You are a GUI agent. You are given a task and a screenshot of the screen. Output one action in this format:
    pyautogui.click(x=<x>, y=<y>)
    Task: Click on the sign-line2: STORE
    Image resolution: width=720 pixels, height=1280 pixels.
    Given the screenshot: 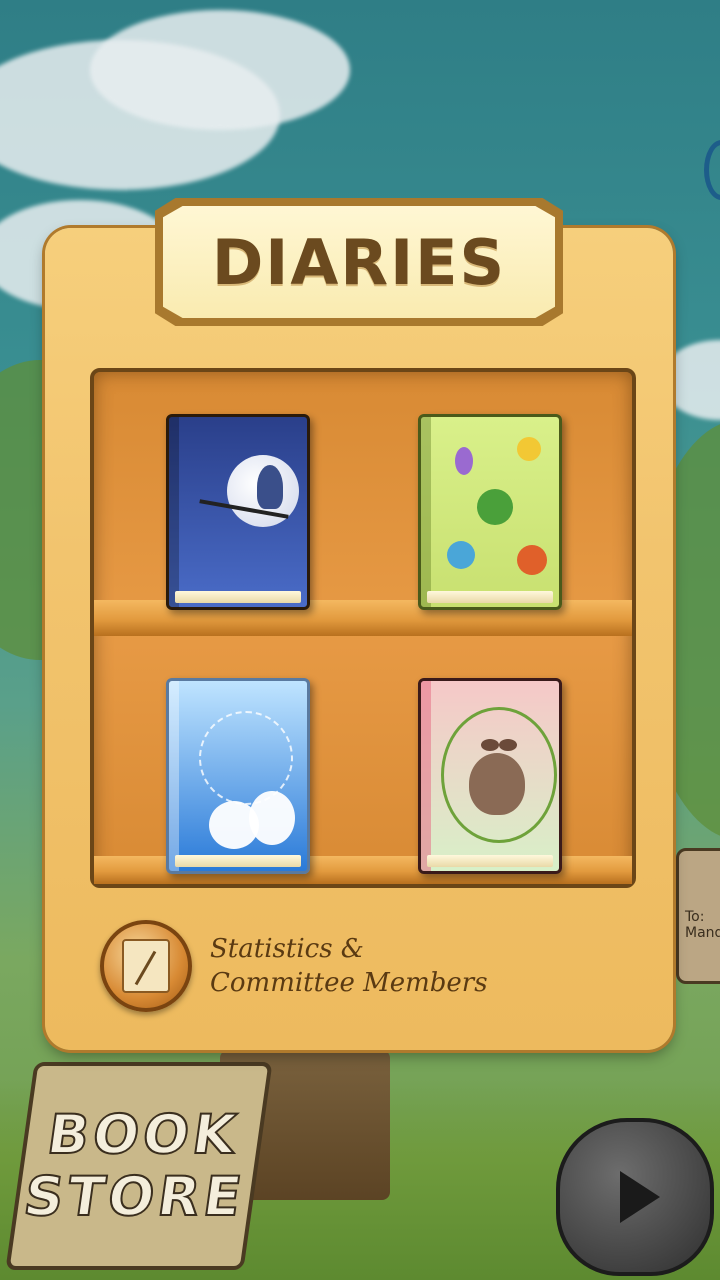 What is the action you would take?
    pyautogui.click(x=134, y=1196)
    